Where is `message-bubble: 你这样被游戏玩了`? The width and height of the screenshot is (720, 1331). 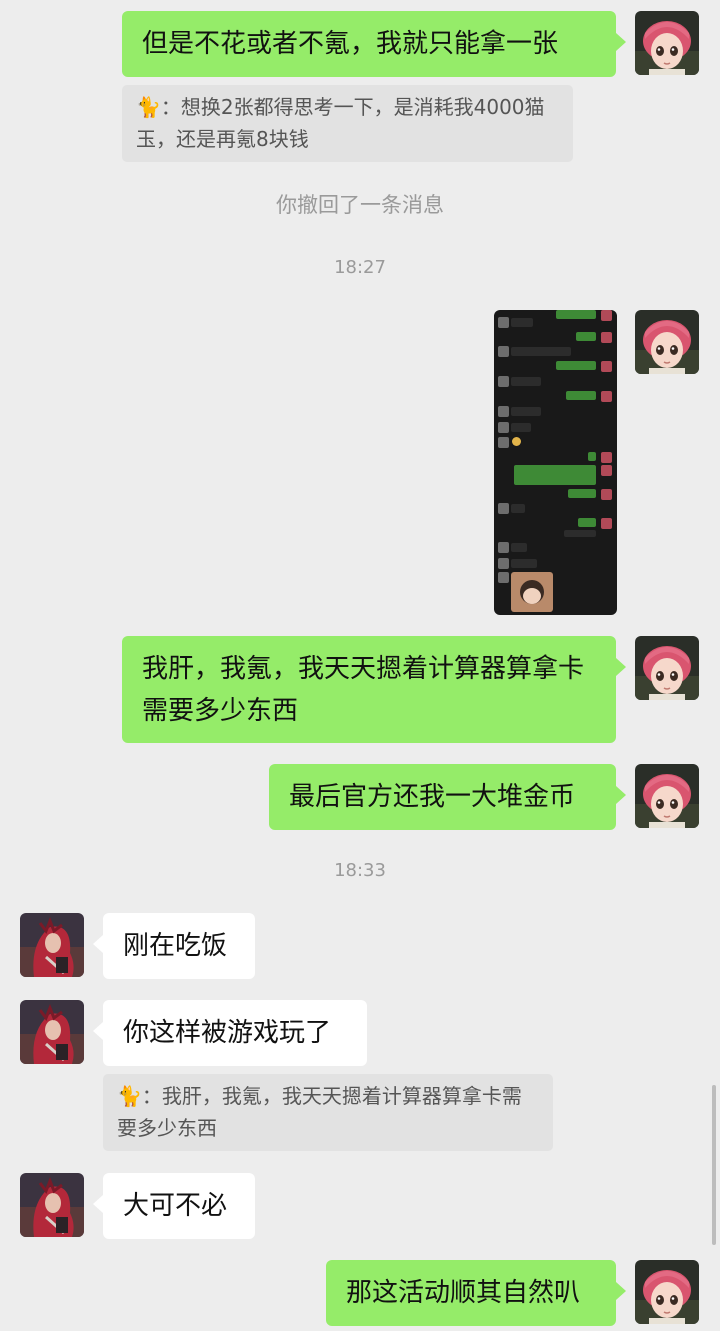 message-bubble: 你这样被游戏玩了 is located at coordinates (230, 1033).